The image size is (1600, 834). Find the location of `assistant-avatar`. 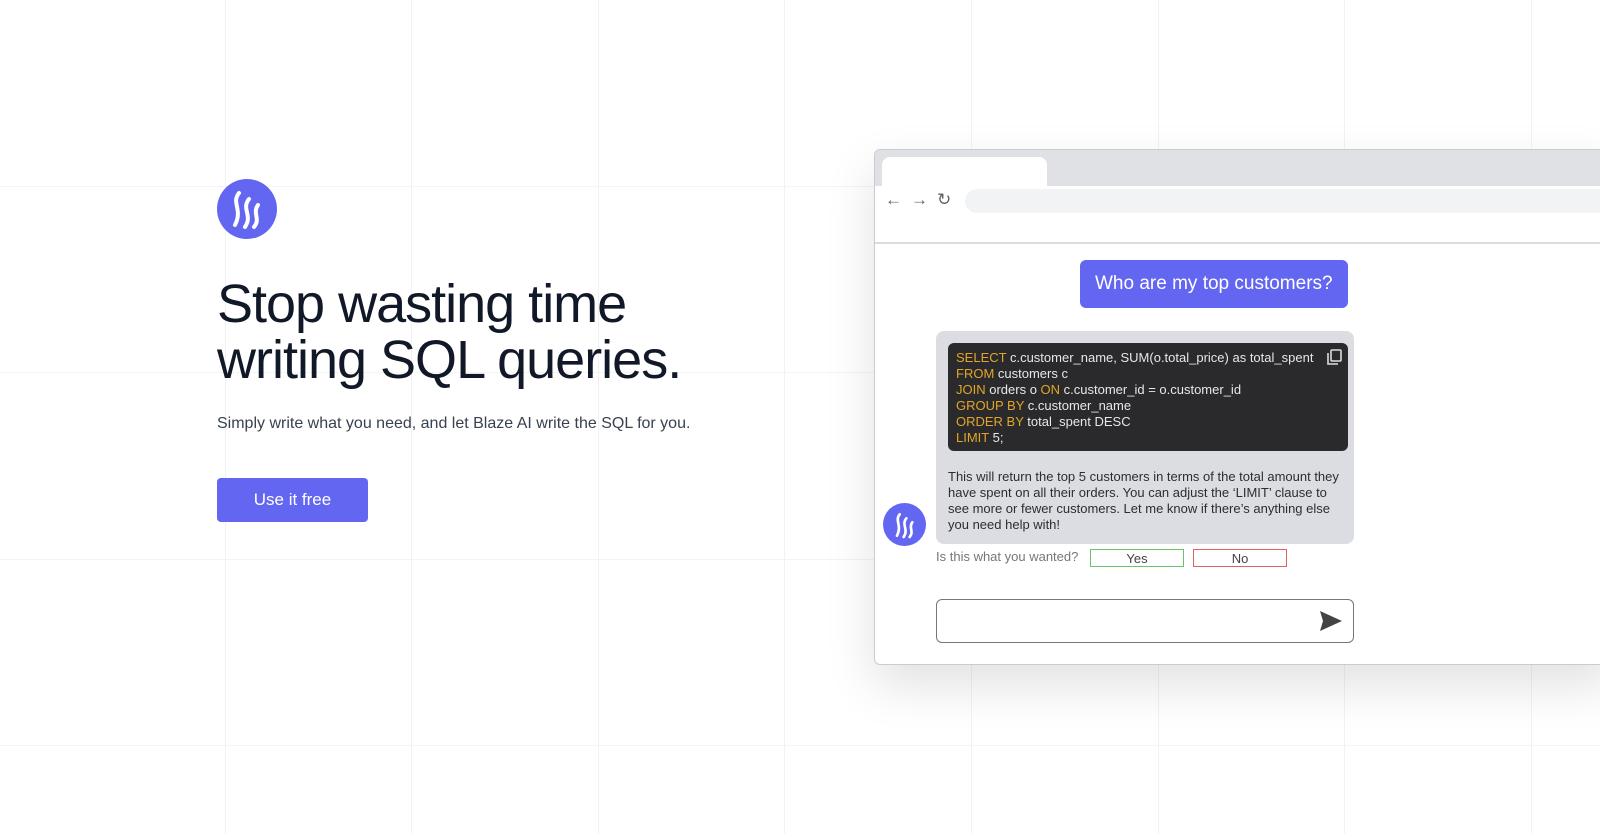

assistant-avatar is located at coordinates (904, 524).